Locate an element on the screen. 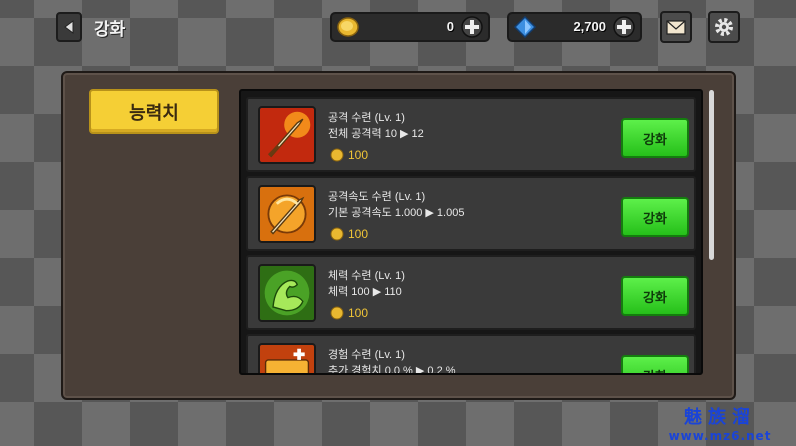  watermark-title: 魅族溜 is located at coordinates (720, 417).